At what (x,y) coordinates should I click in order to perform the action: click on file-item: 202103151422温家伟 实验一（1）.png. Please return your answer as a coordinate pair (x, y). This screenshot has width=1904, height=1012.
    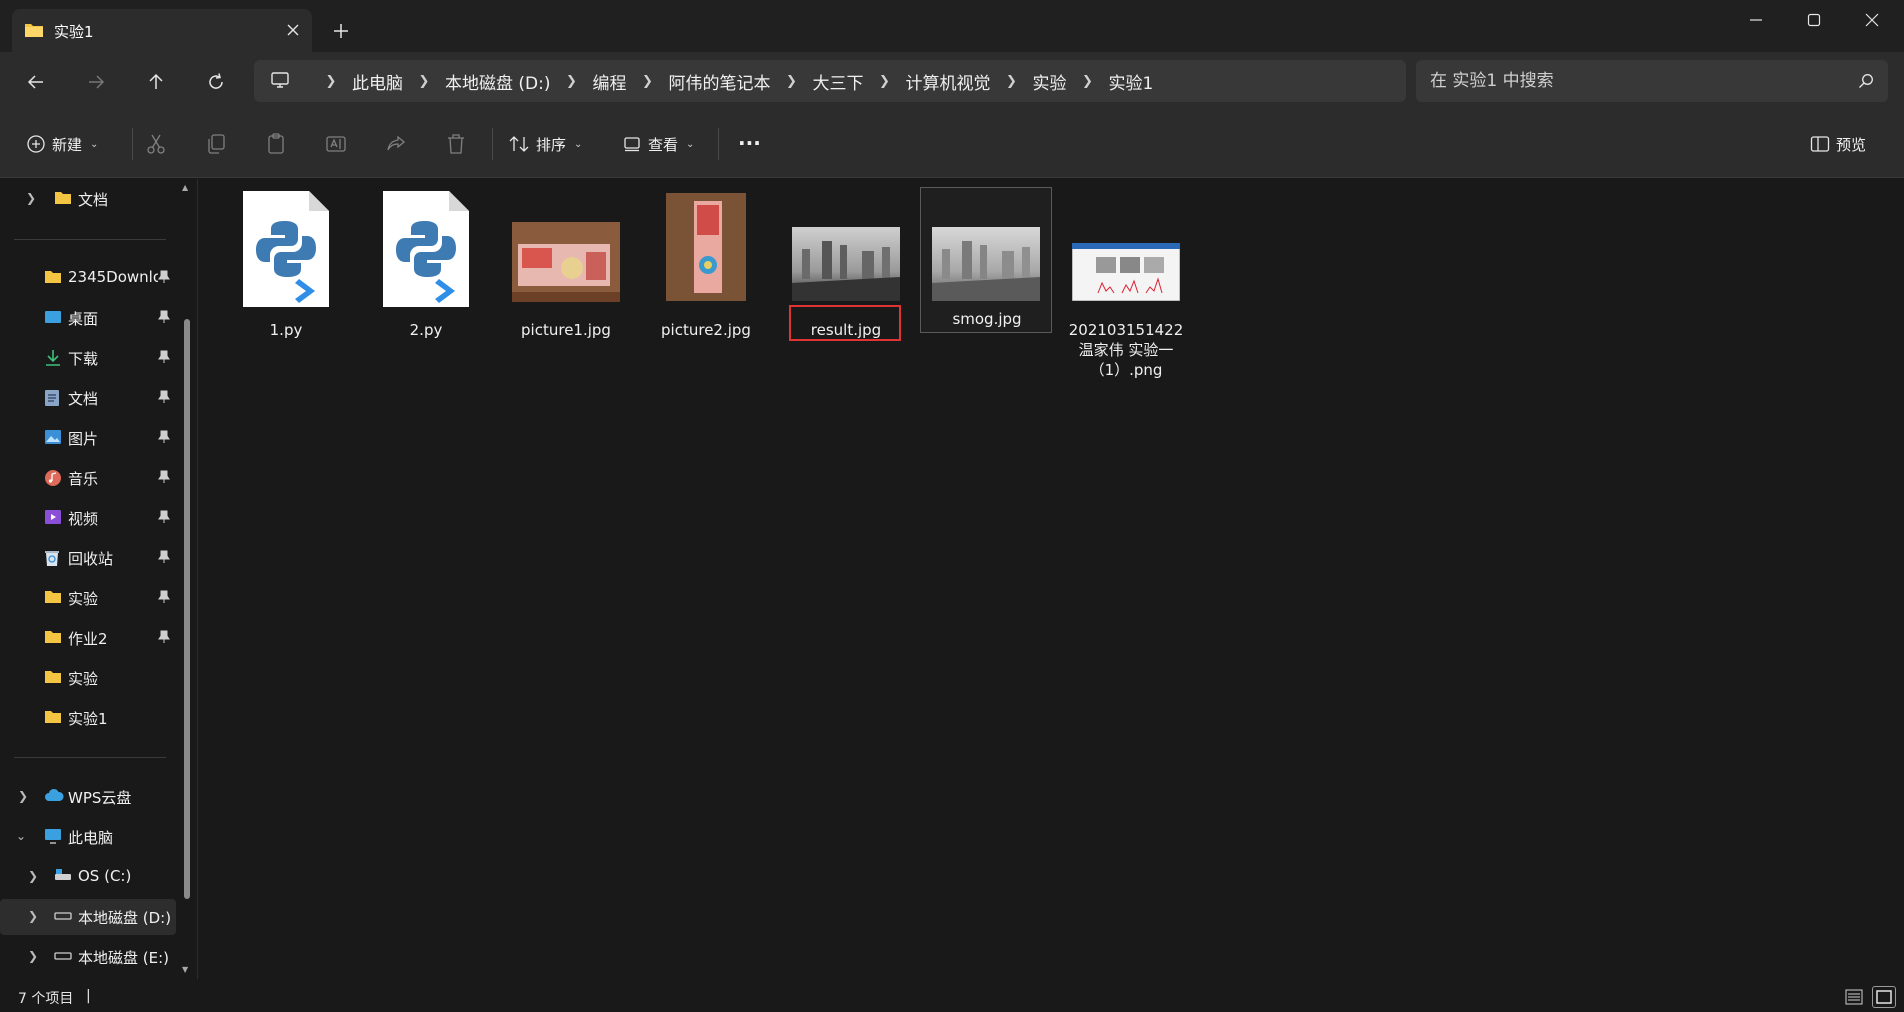
    Looking at the image, I should click on (1126, 284).